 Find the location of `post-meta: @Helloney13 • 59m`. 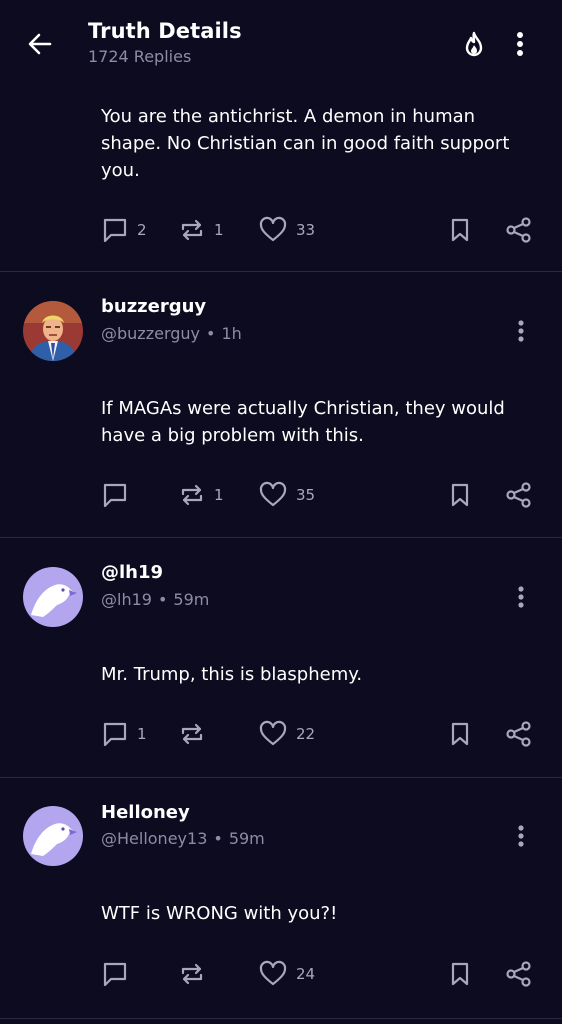

post-meta: @Helloney13 • 59m is located at coordinates (183, 838).